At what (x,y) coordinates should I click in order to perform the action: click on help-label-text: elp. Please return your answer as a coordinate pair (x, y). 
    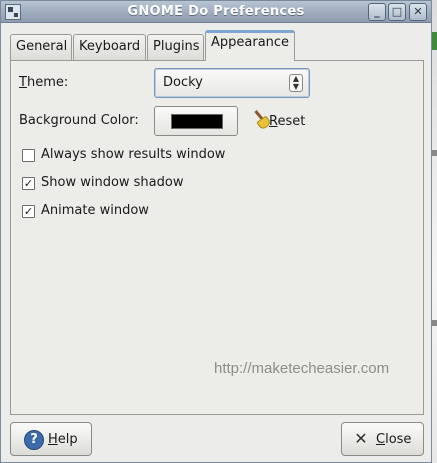
    Looking at the image, I should click on (67, 439).